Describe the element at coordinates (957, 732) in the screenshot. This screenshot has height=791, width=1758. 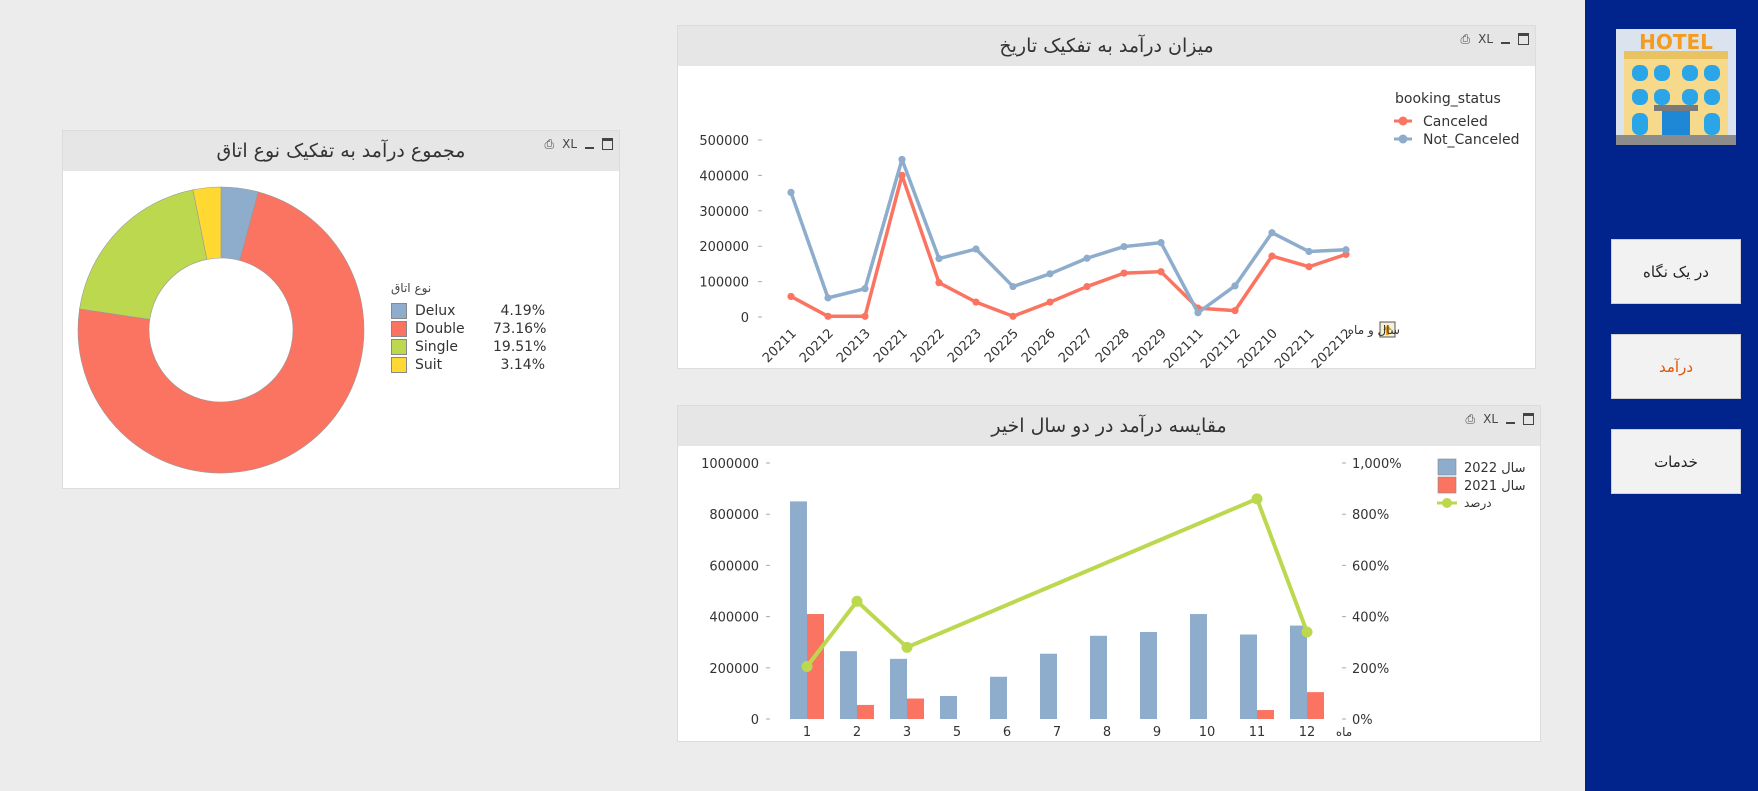
I see `x-tick-label: 5` at that location.